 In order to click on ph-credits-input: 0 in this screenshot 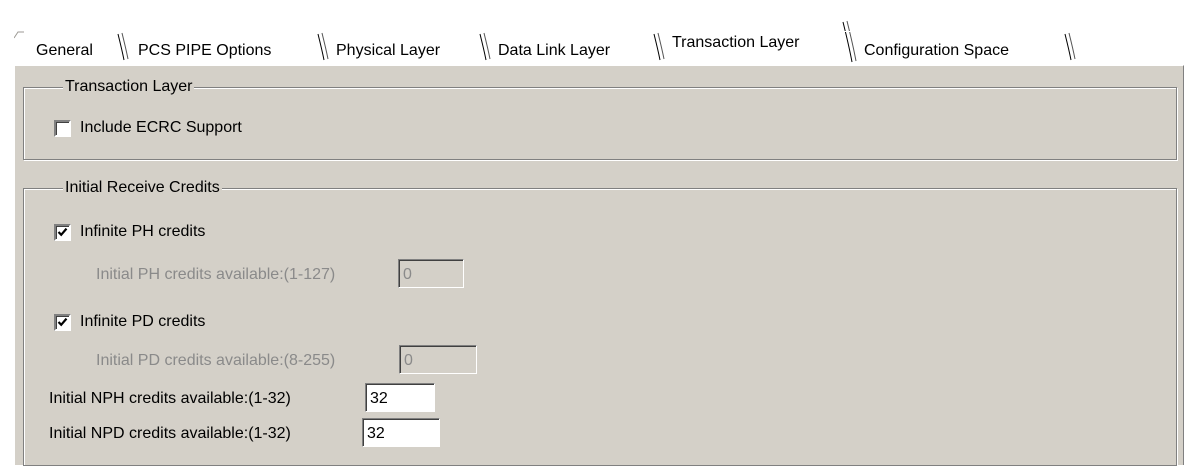, I will do `click(431, 273)`.